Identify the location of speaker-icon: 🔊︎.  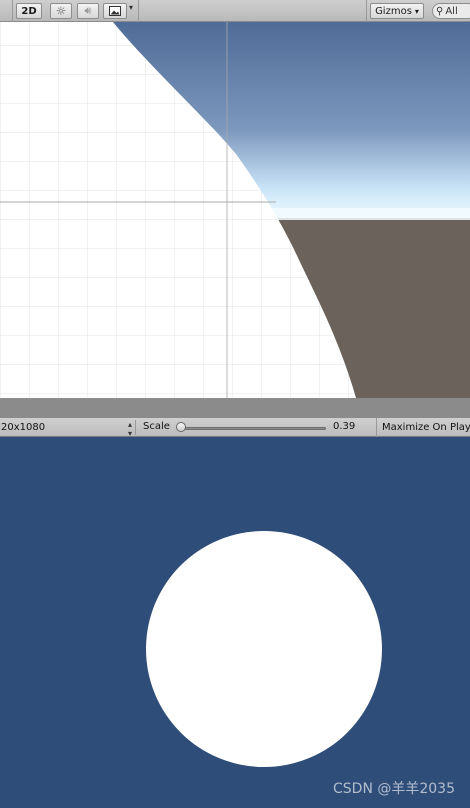
(88, 10).